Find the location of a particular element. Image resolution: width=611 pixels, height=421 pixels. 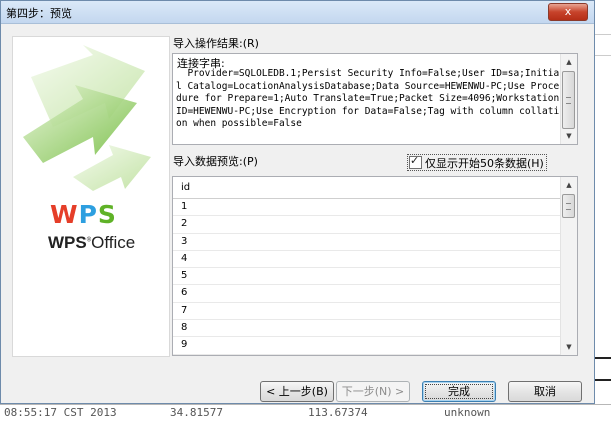

cancel-button: 取消 is located at coordinates (545, 391).